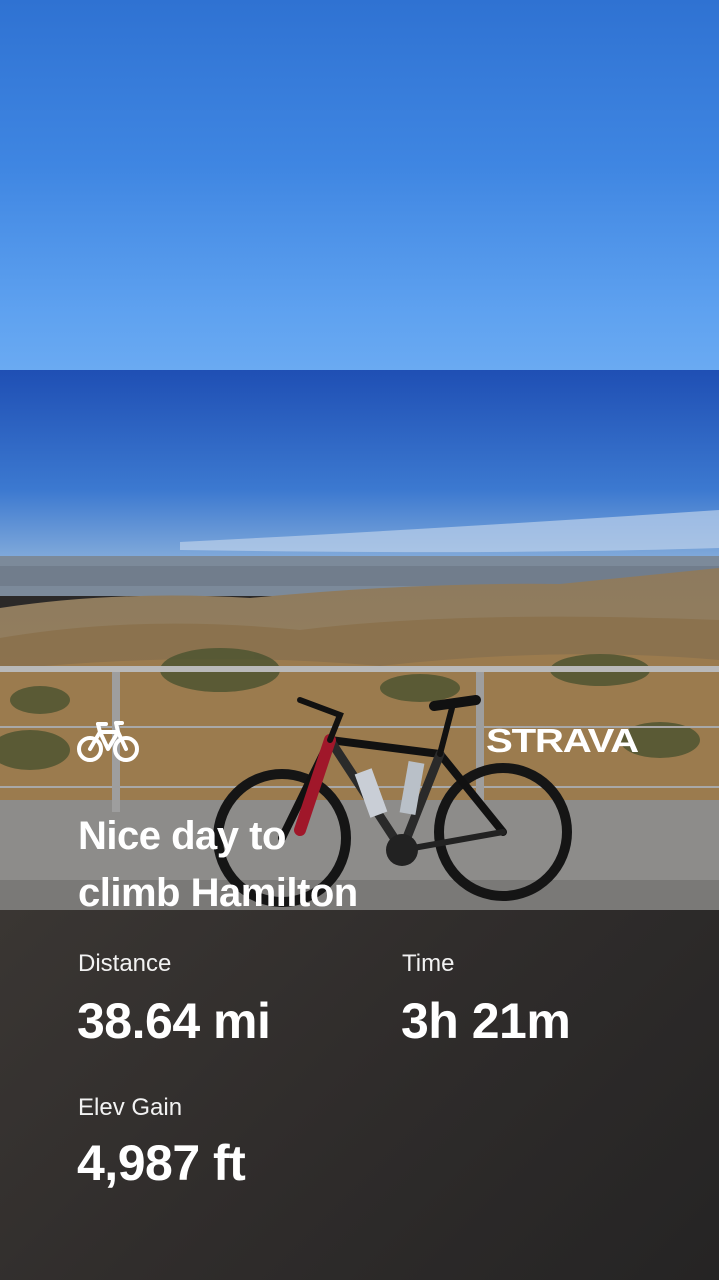  Describe the element at coordinates (218, 893) in the screenshot. I see `activity-title-line2: climb Hamilton` at that location.